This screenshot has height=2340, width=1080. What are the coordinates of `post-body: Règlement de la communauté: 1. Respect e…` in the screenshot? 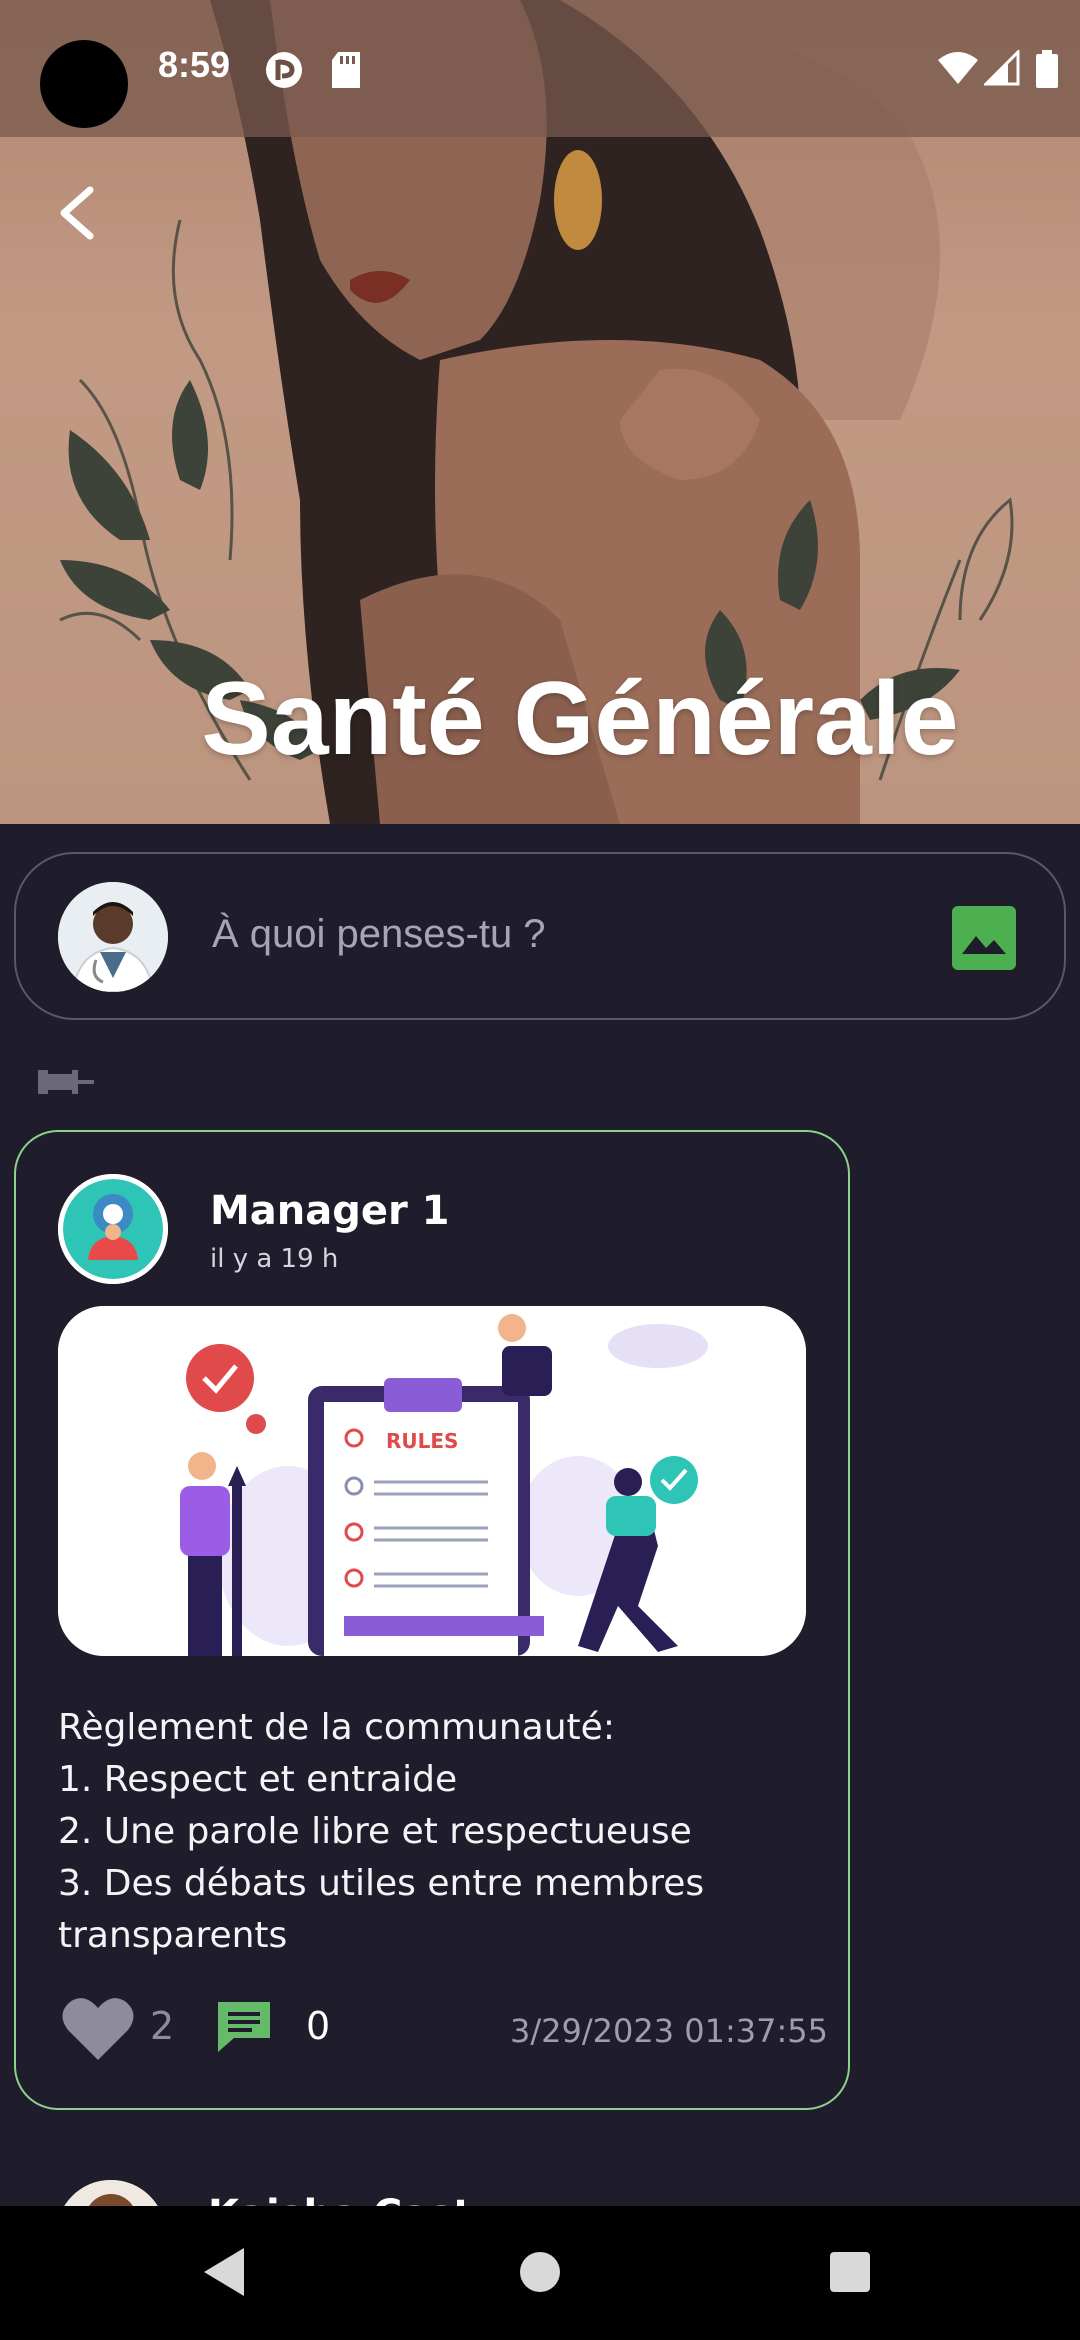 It's located at (438, 1832).